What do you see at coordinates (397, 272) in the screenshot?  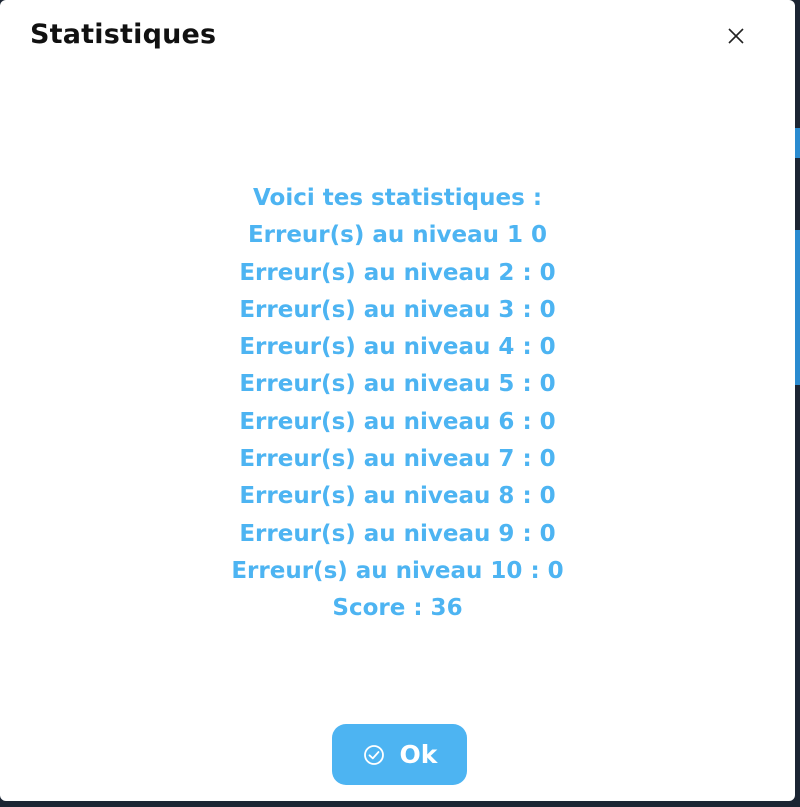 I see `stats-line-level-2: Erreur(s) au niveau 2 : 0` at bounding box center [397, 272].